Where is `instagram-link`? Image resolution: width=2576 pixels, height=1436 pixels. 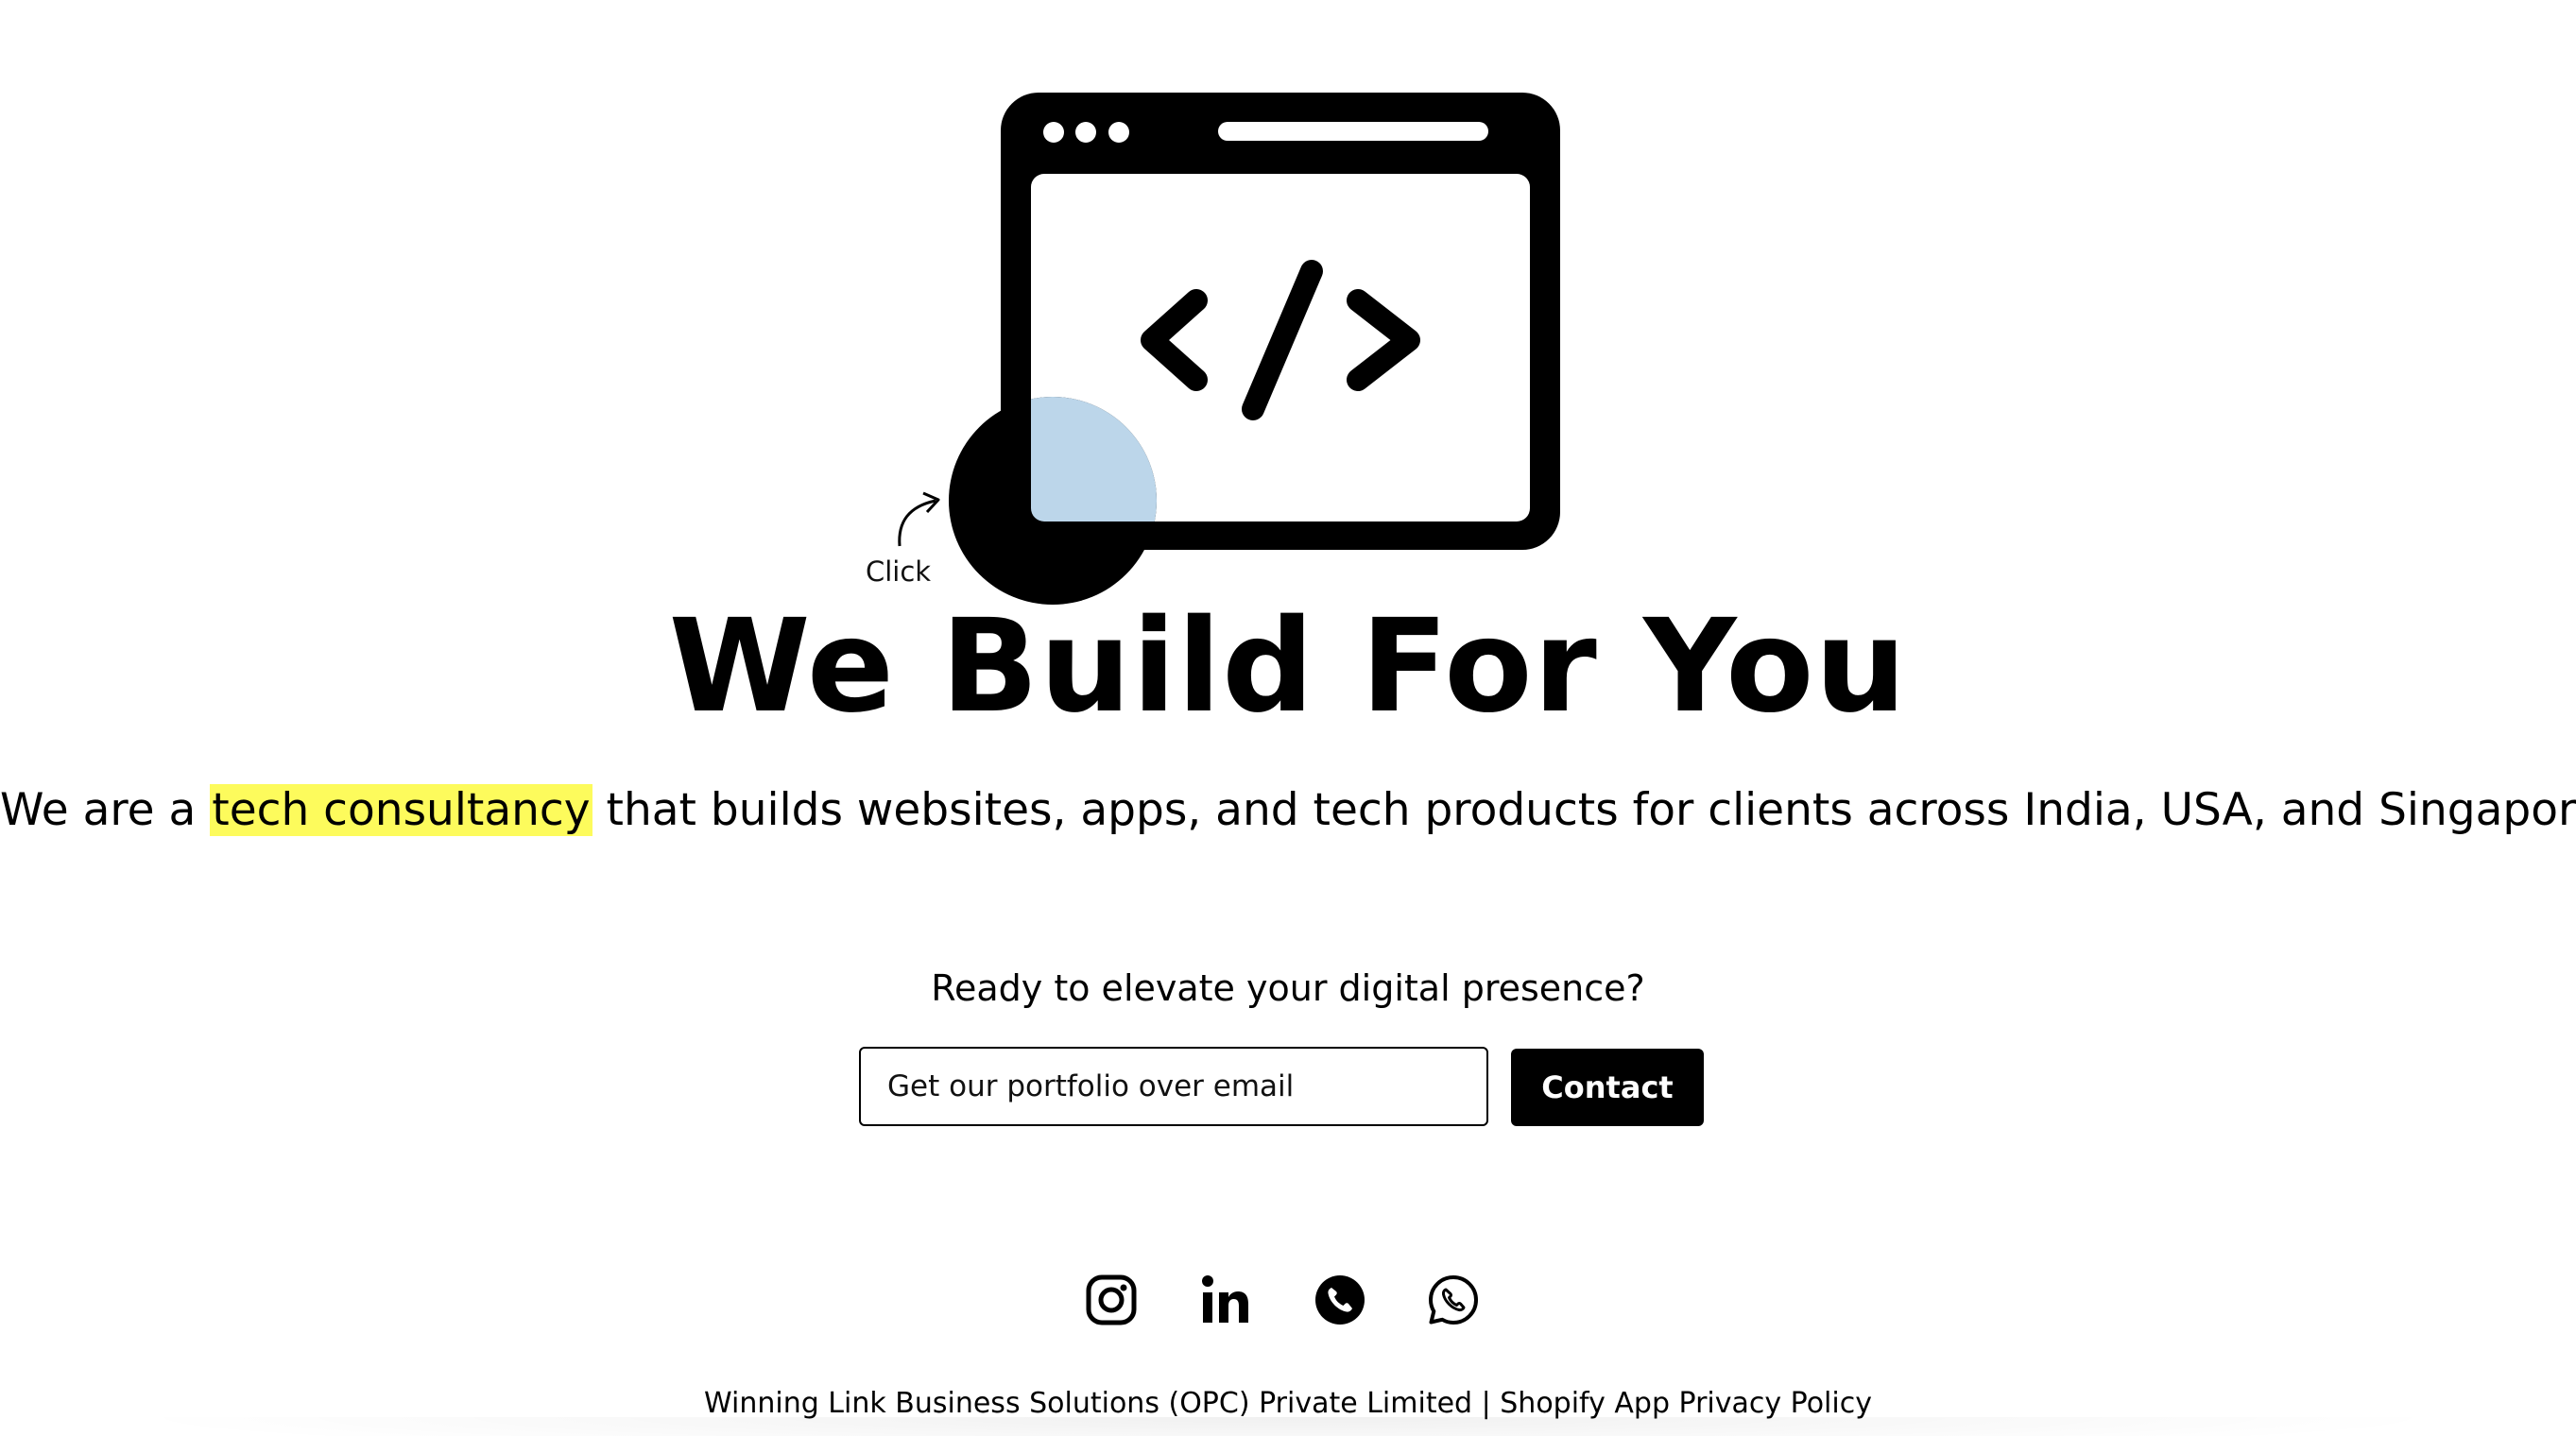
instagram-link is located at coordinates (1111, 1300).